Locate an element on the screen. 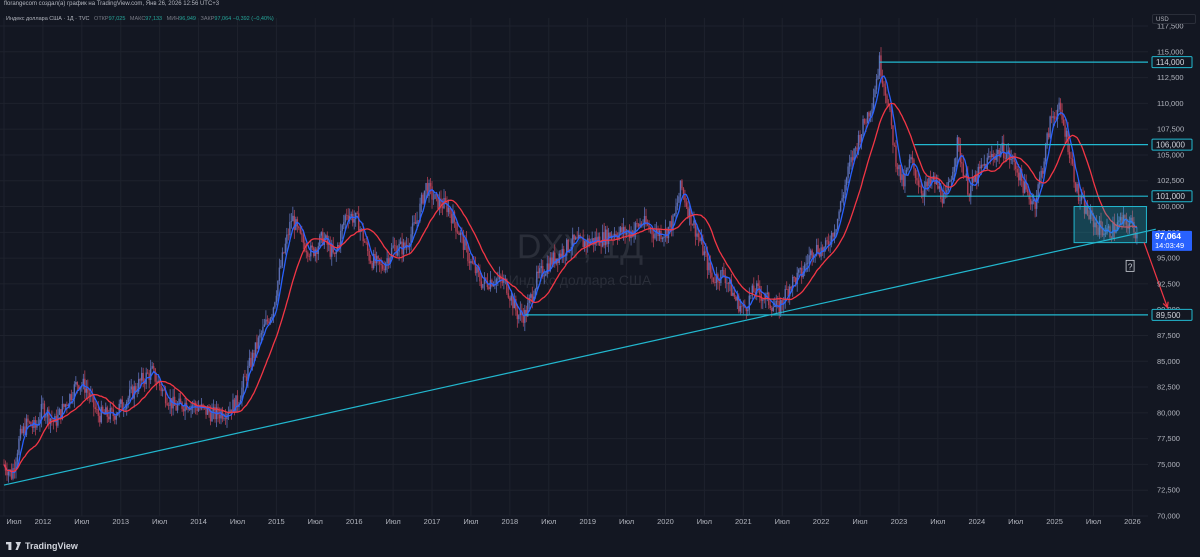 The width and height of the screenshot is (1200, 557). level-price-label: 89,500 is located at coordinates (1168, 315).